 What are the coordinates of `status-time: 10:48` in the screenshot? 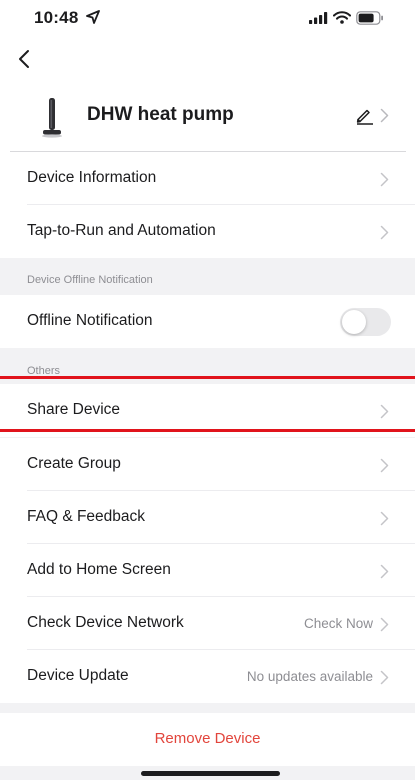 It's located at (56, 17).